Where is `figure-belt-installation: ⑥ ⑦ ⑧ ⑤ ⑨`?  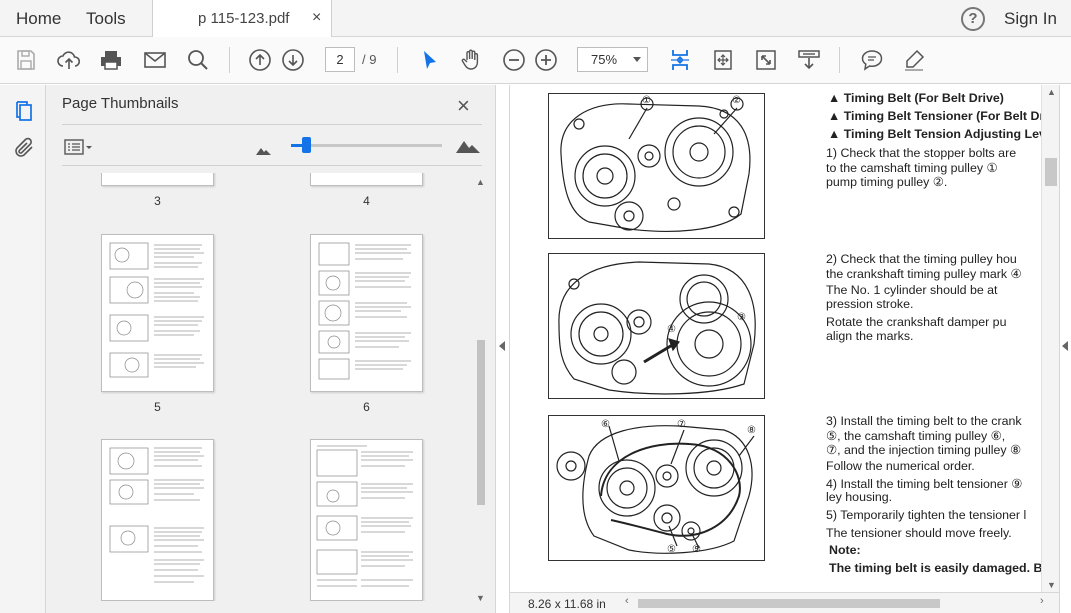
figure-belt-installation: ⑥ ⑦ ⑧ ⑤ ⑨ is located at coordinates (656, 488).